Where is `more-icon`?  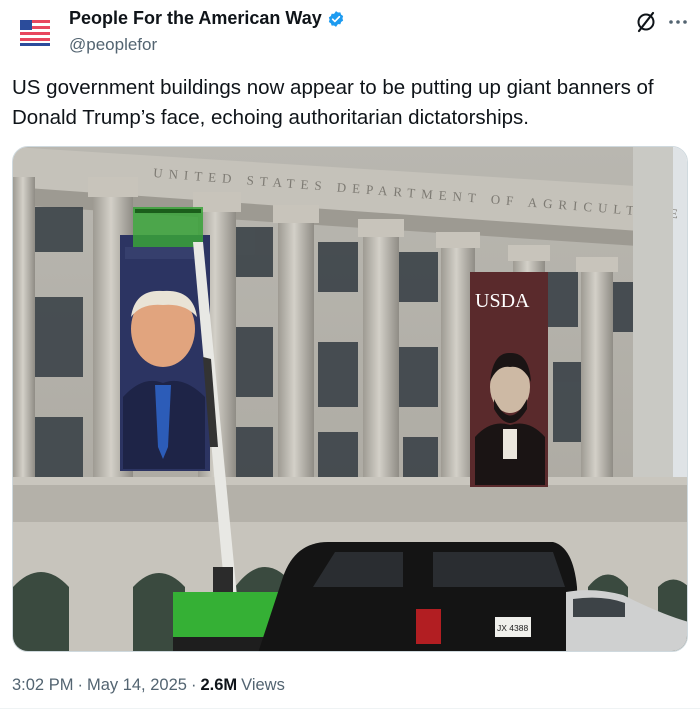
more-icon is located at coordinates (678, 22).